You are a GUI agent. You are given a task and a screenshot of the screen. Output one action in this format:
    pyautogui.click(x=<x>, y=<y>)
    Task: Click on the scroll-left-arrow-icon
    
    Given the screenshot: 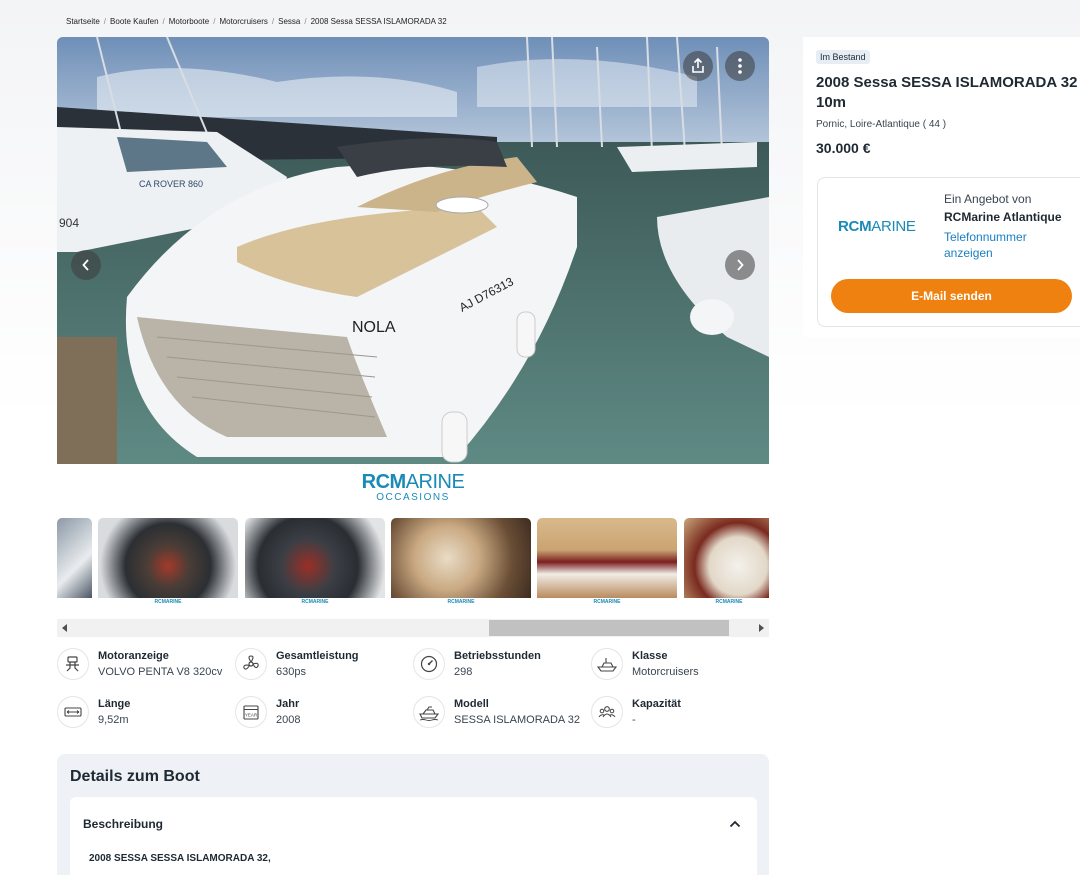 What is the action you would take?
    pyautogui.click(x=65, y=628)
    